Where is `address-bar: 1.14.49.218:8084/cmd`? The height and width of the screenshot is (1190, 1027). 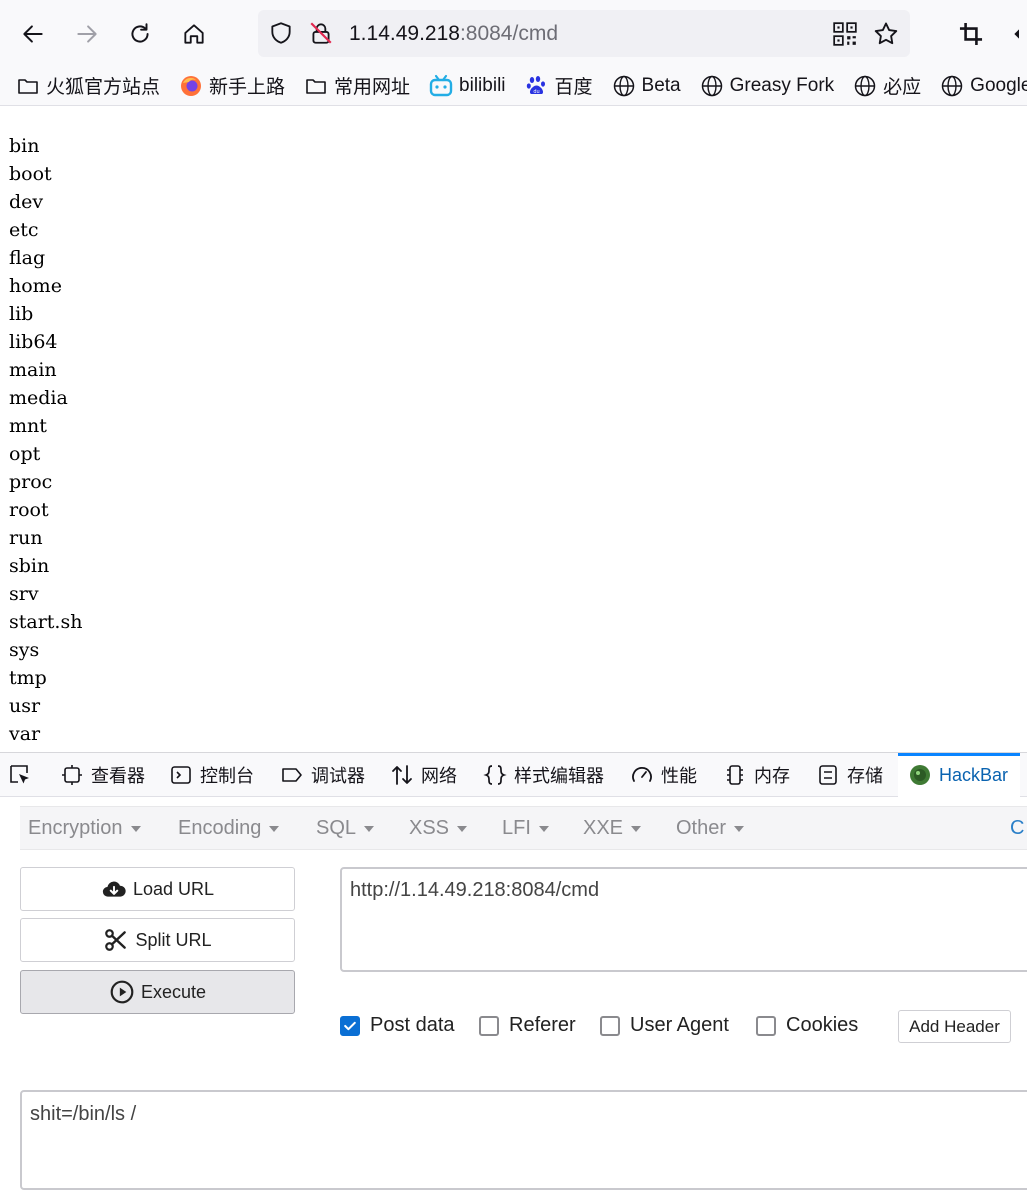
address-bar: 1.14.49.218:8084/cmd is located at coordinates (584, 33).